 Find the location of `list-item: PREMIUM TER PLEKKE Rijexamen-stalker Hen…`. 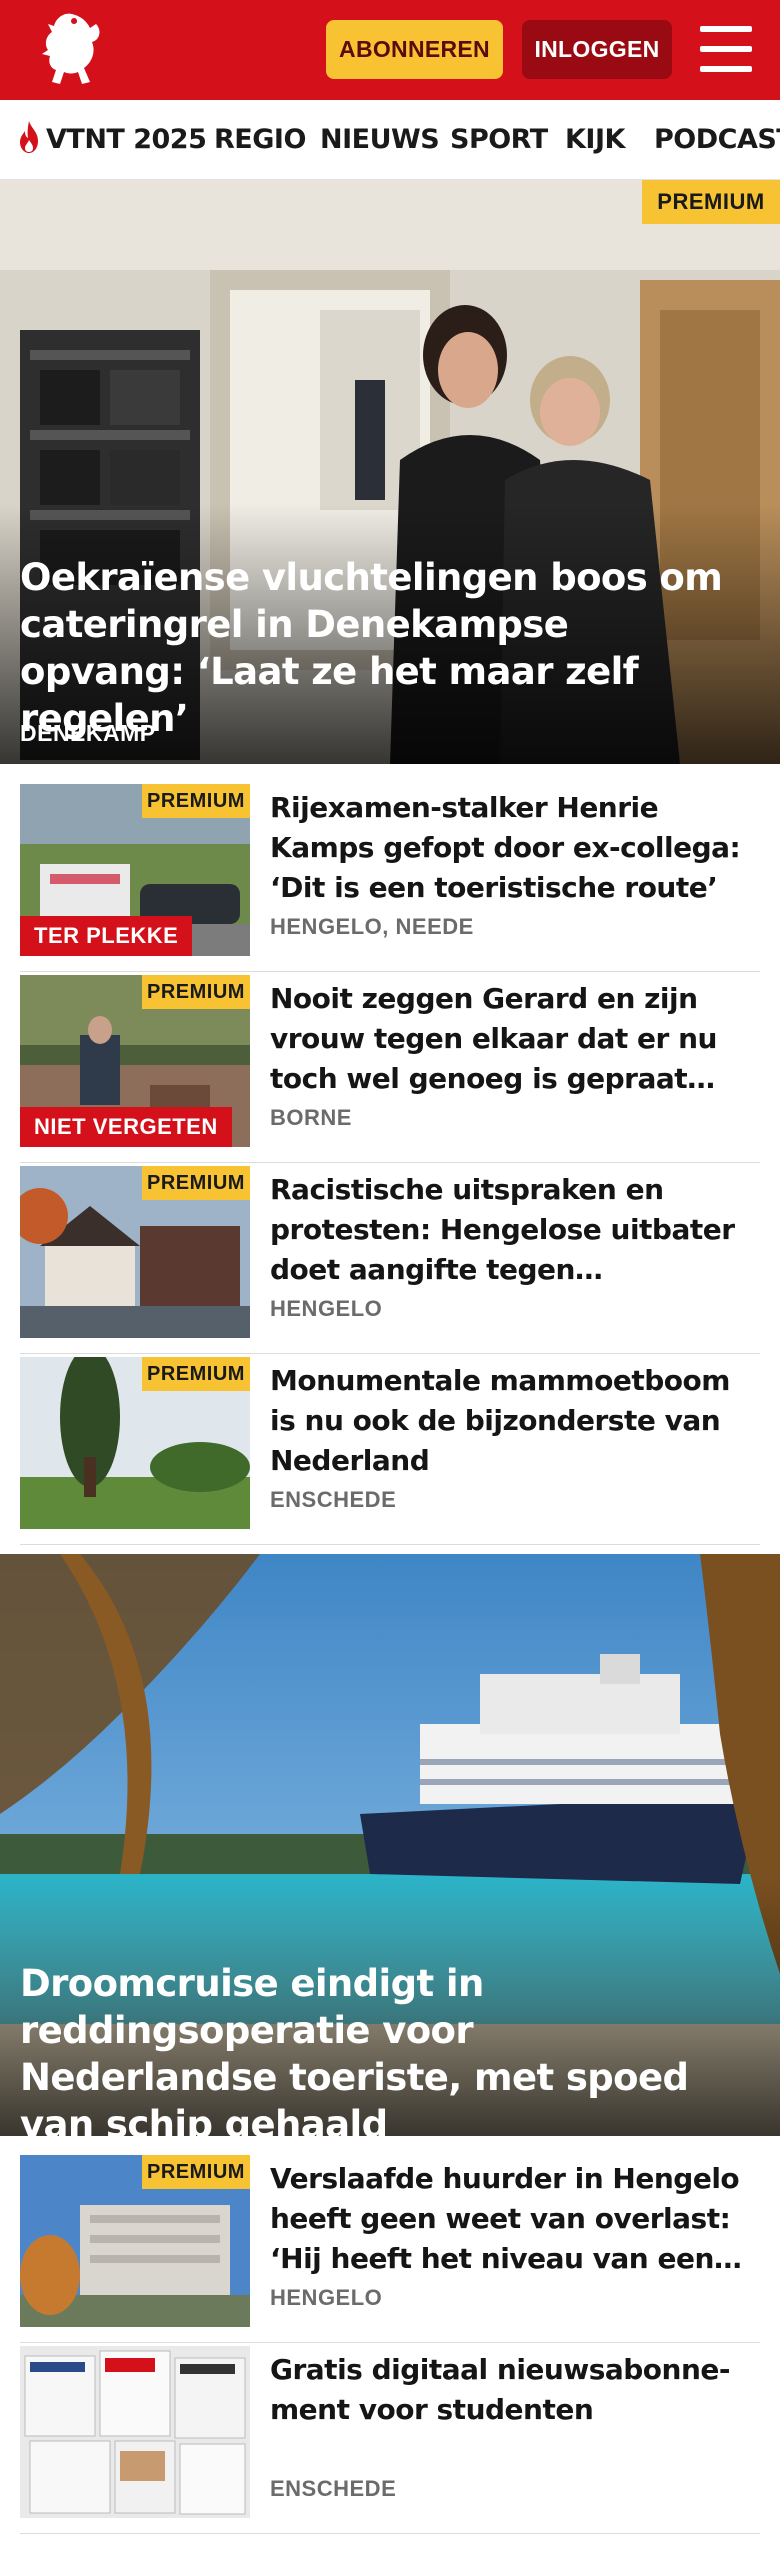

list-item: PREMIUM TER PLEKKE Rijexamen-stalker Hen… is located at coordinates (390, 878).